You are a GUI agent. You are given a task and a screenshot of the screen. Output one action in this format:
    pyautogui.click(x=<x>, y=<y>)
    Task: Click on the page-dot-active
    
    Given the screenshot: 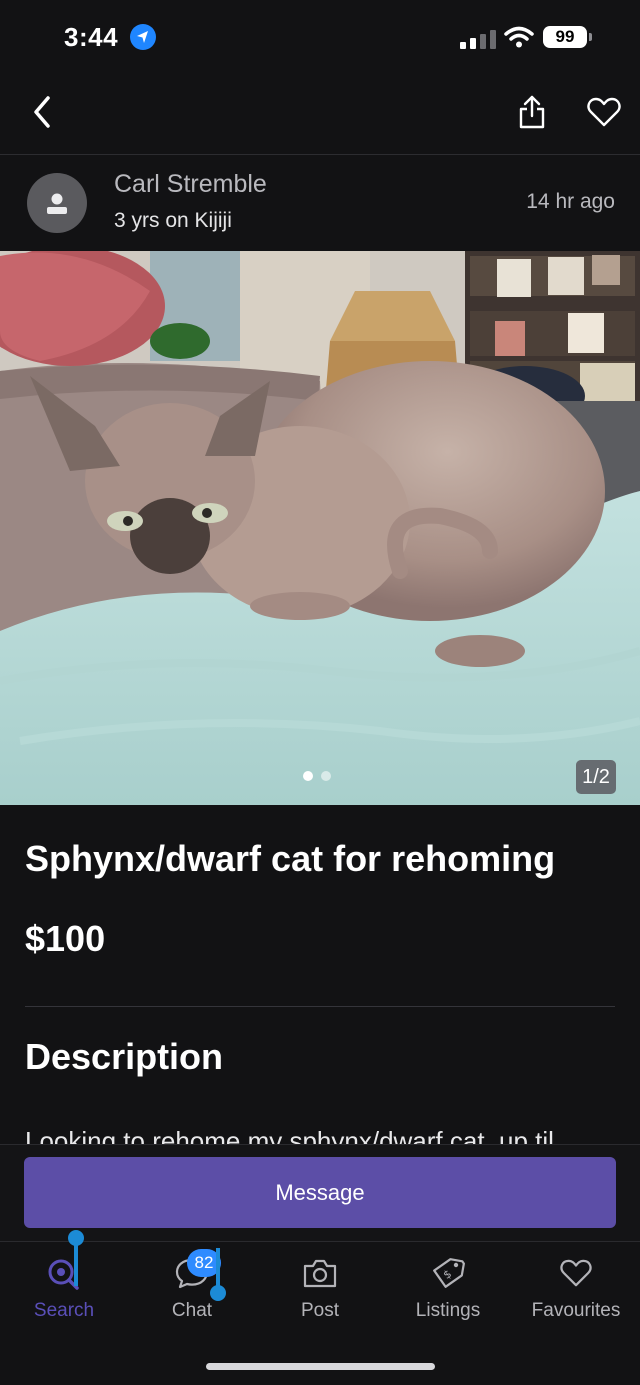 What is the action you would take?
    pyautogui.click(x=308, y=776)
    